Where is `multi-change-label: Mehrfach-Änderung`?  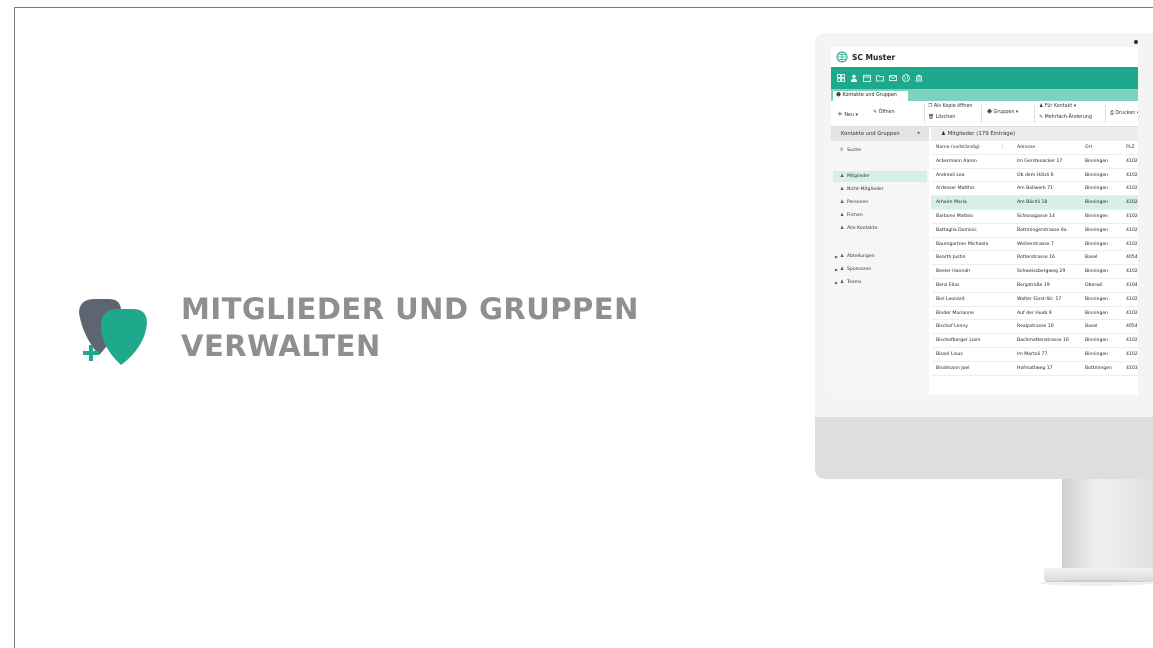
multi-change-label: Mehrfach-Änderung is located at coordinates (1068, 117).